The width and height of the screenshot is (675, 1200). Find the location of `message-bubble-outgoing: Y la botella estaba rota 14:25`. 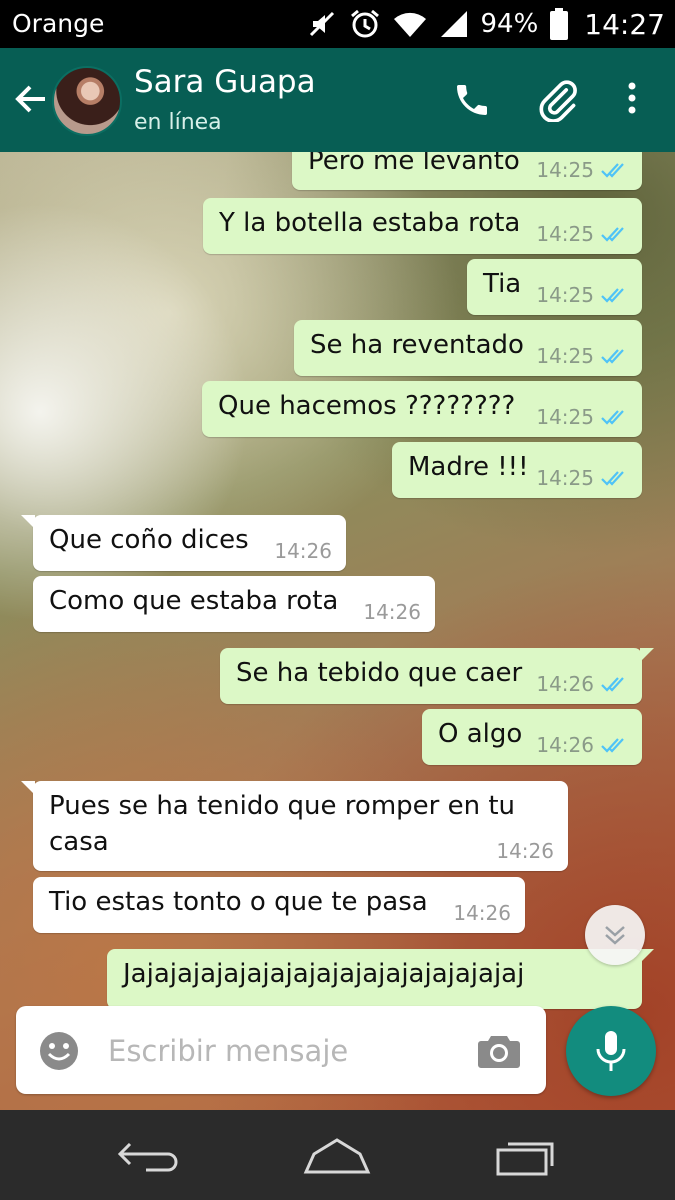

message-bubble-outgoing: Y la botella estaba rota 14:25 is located at coordinates (422, 226).